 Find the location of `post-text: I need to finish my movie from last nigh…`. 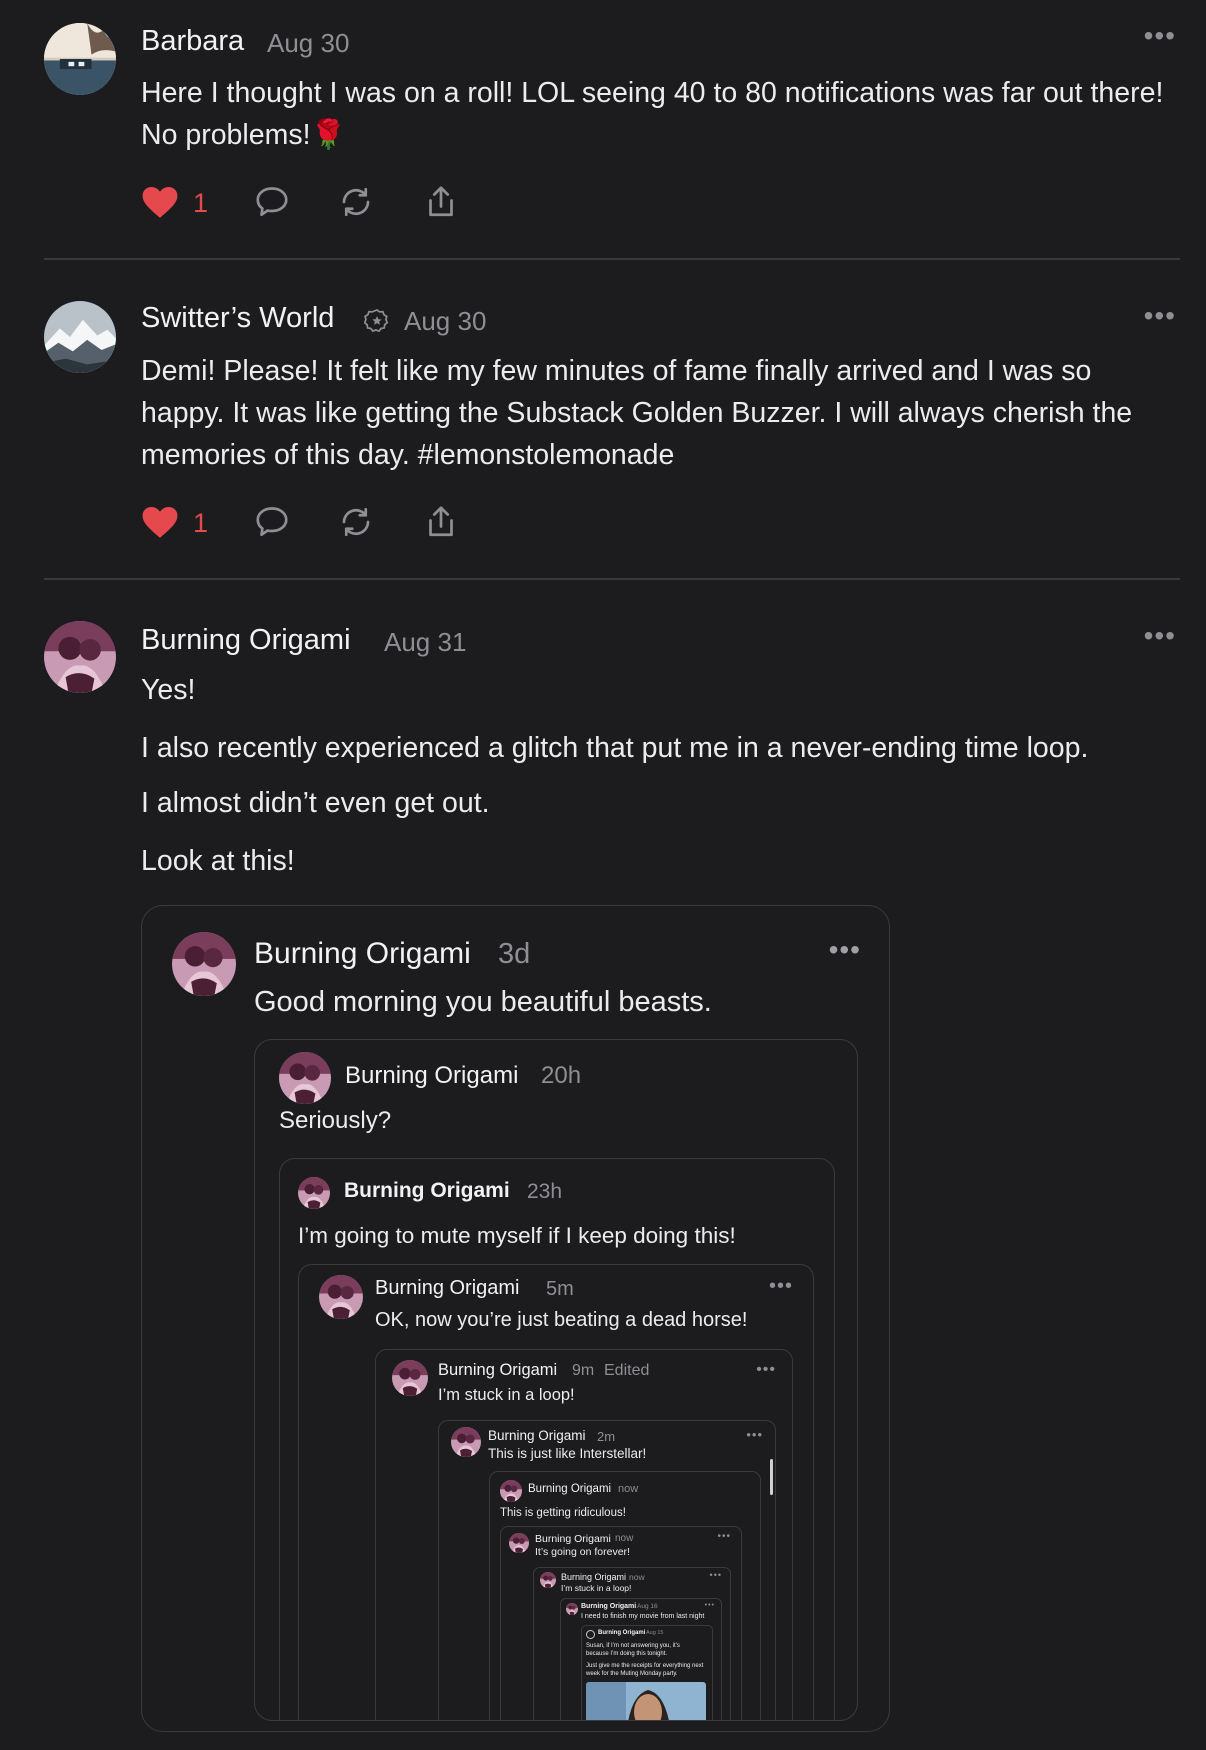

post-text: I need to finish my movie from last nigh… is located at coordinates (643, 1616).